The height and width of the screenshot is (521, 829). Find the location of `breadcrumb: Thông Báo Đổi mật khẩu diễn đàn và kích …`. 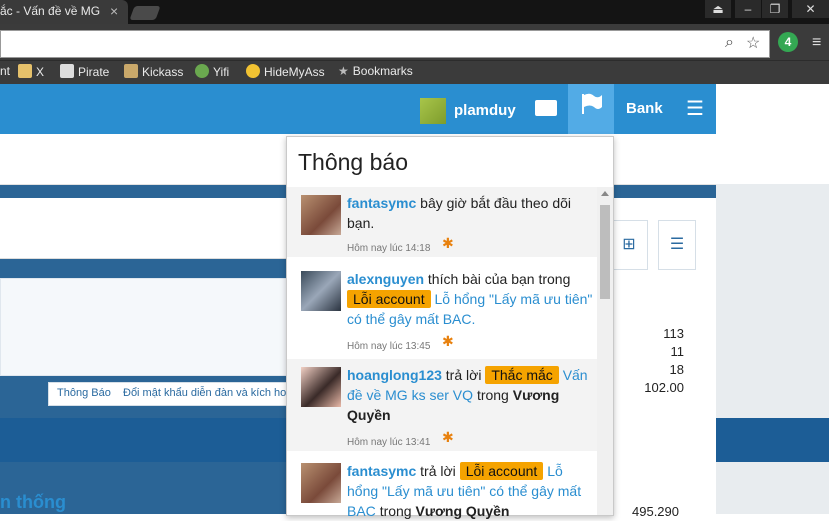

breadcrumb: Thông Báo Đổi mật khẩu diễn đàn và kích … is located at coordinates (170, 394).